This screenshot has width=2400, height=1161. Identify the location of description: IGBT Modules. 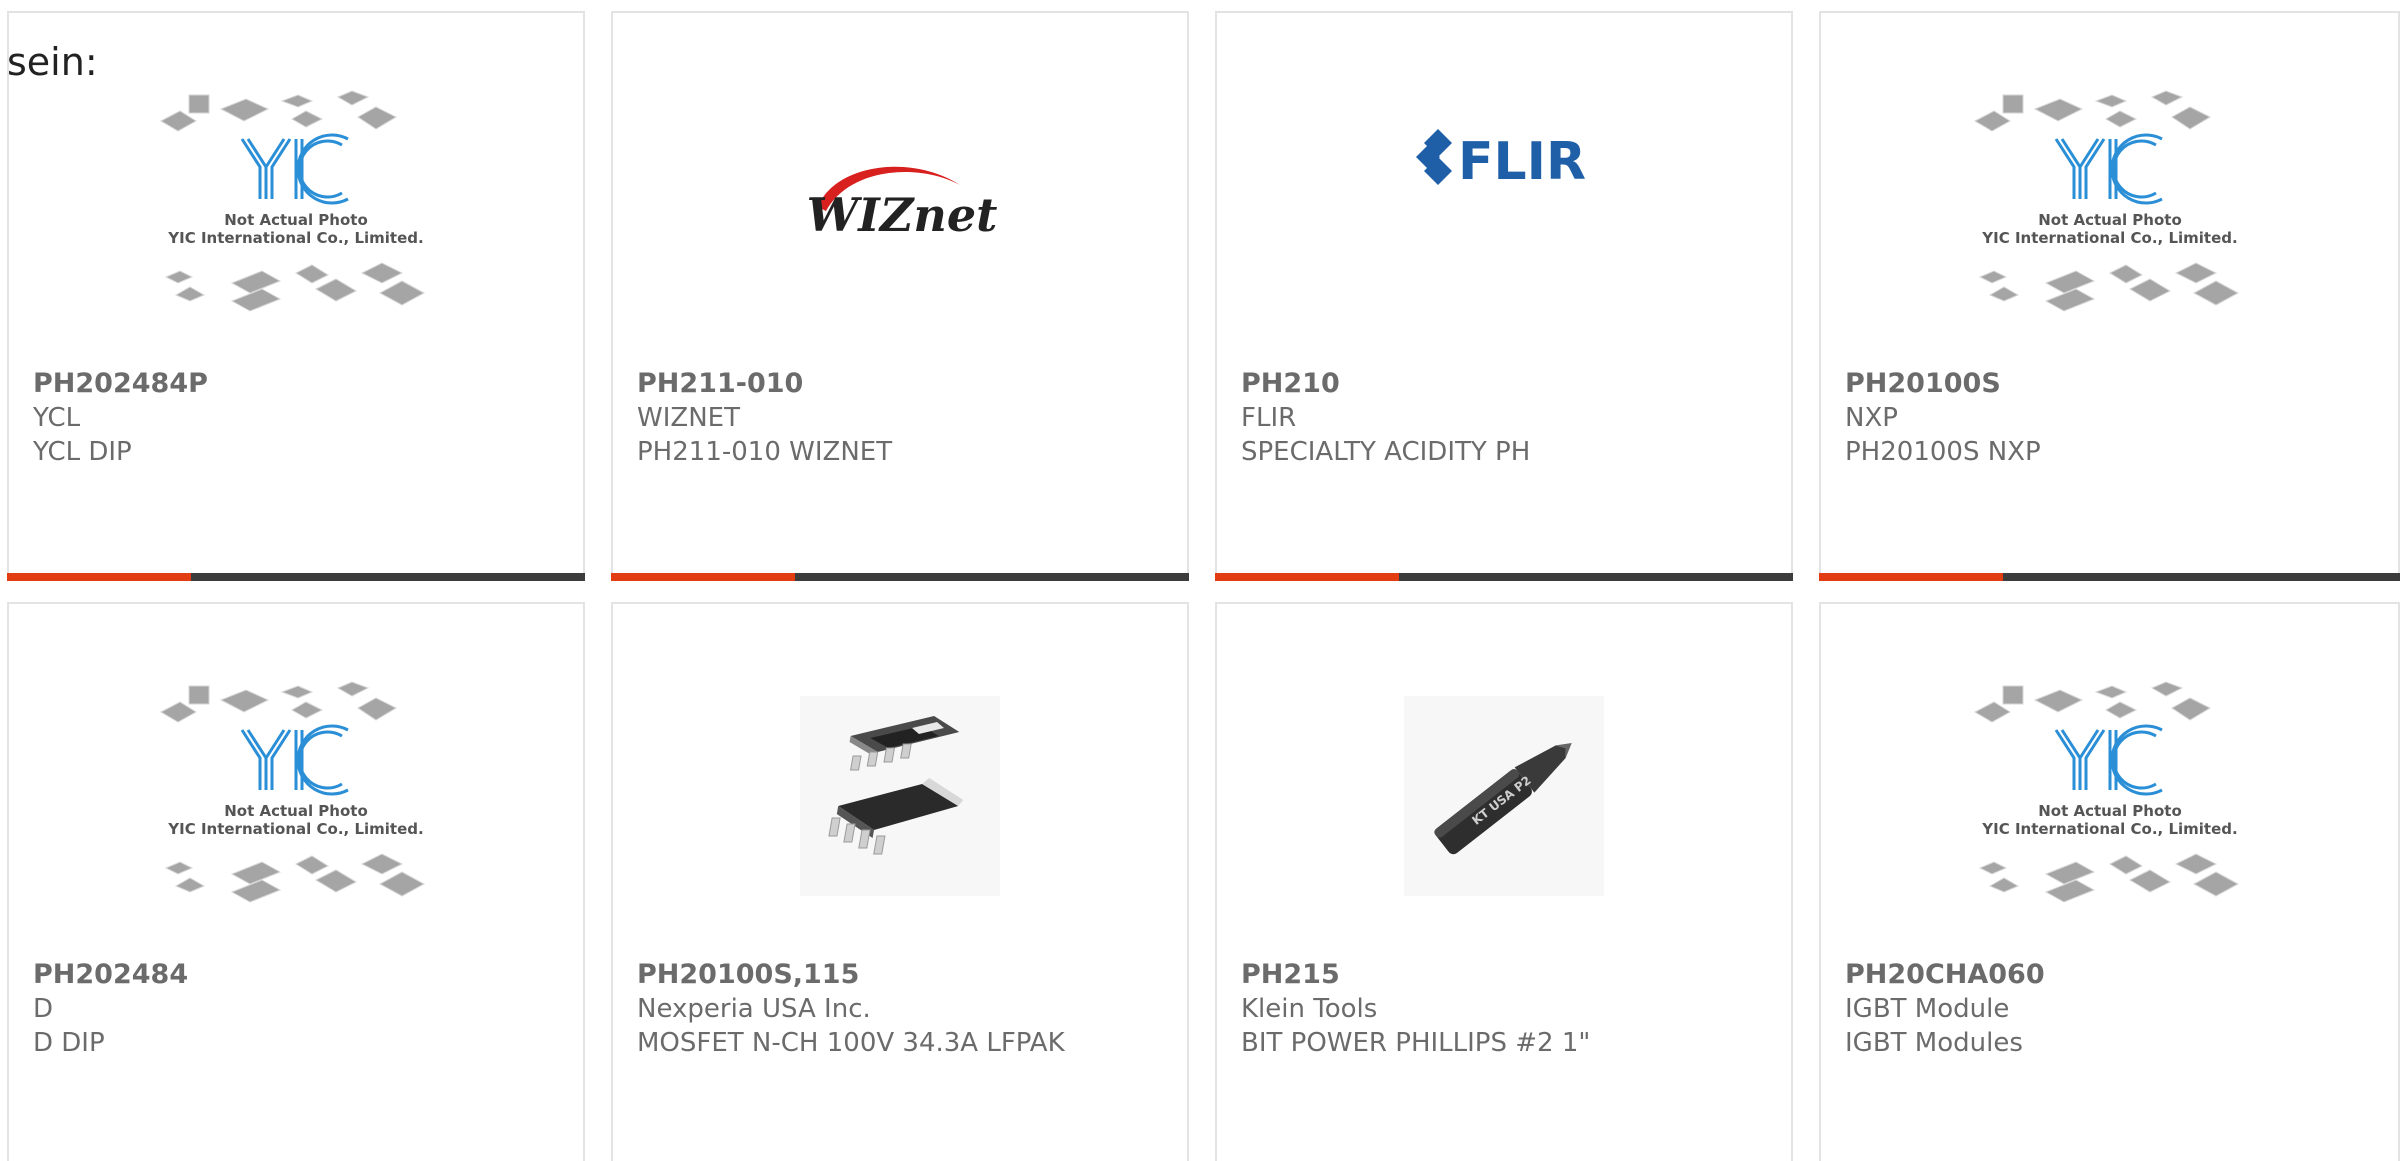
(1934, 1043).